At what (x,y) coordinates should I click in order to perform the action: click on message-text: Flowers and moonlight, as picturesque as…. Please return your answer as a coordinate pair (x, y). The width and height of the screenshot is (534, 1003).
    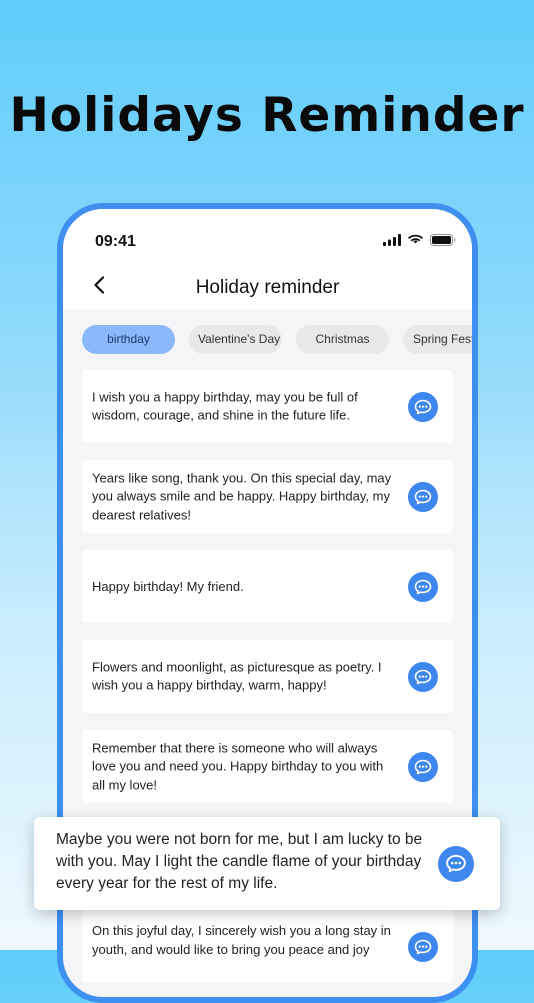
    Looking at the image, I should click on (237, 676).